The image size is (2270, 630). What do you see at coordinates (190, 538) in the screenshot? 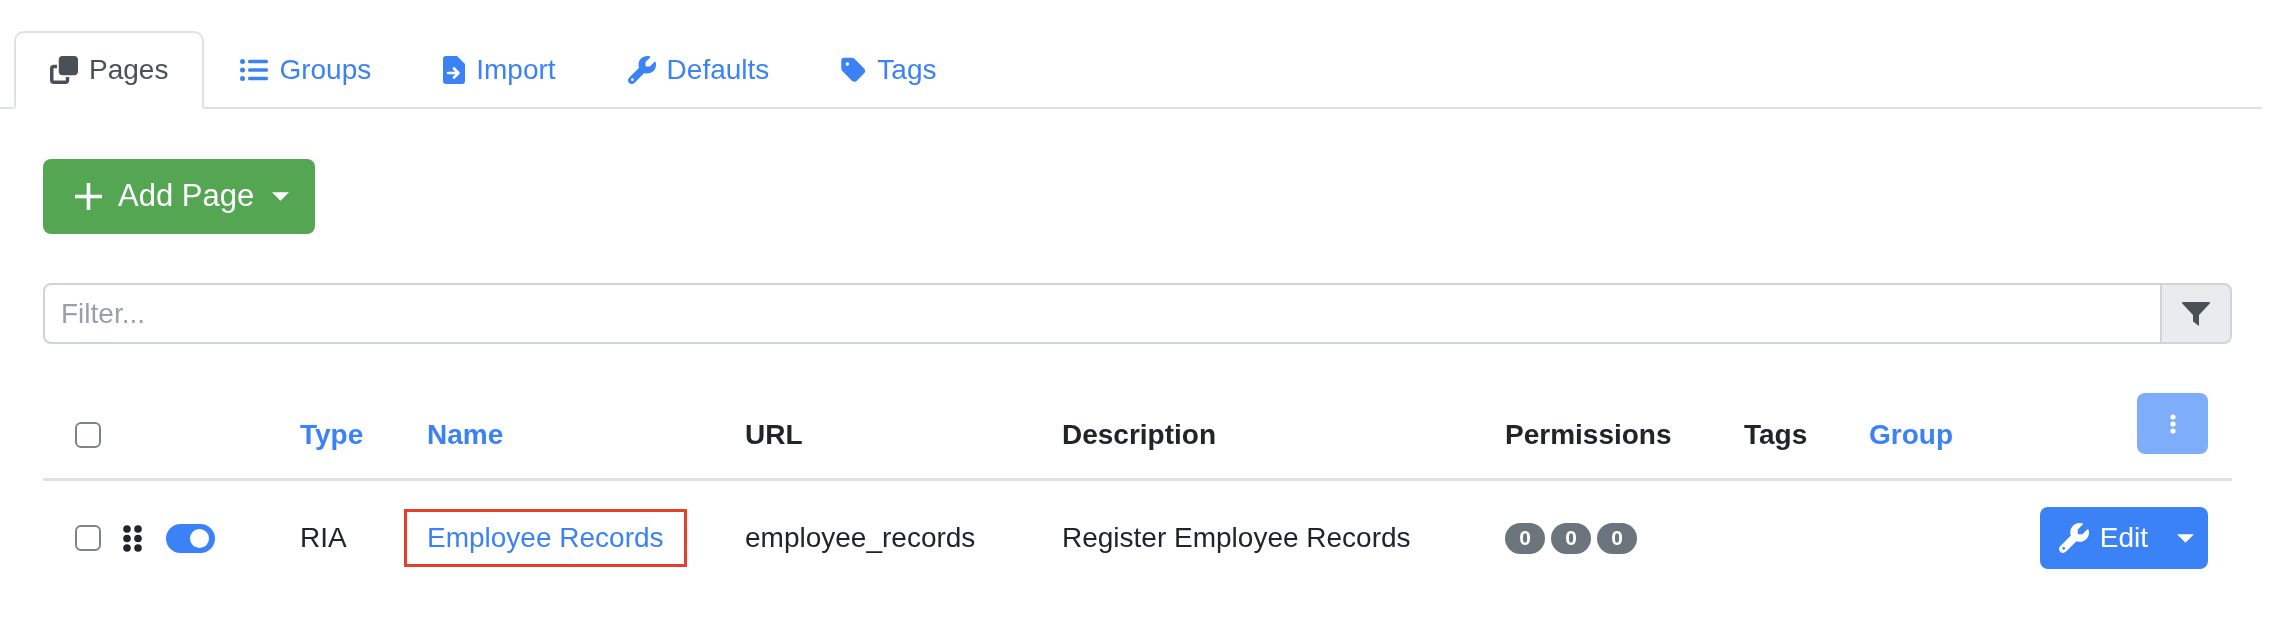
I see `toggle-switch` at bounding box center [190, 538].